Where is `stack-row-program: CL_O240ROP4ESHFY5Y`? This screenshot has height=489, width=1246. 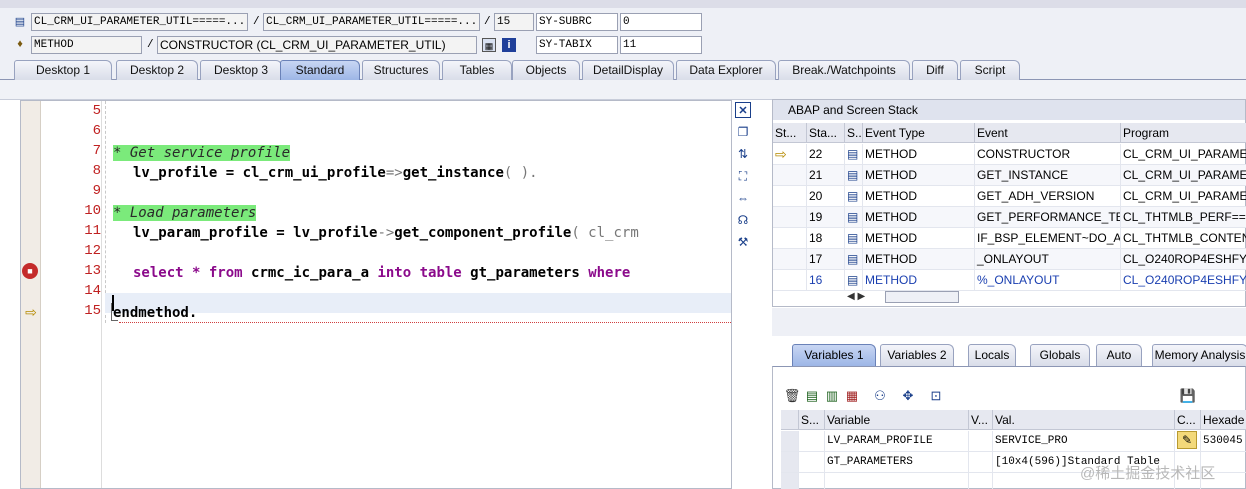 stack-row-program: CL_O240ROP4ESHFY5Y is located at coordinates (1183, 280).